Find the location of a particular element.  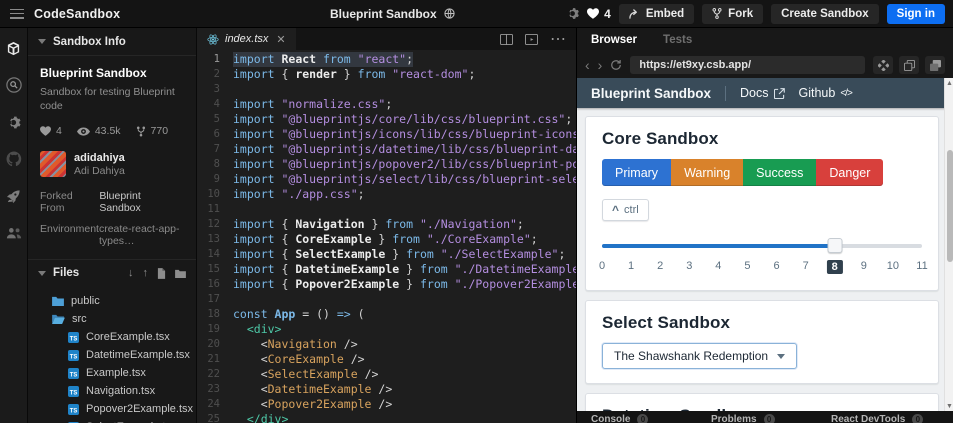

code-line-23: 23 <DatetimeExample /> is located at coordinates (386, 389).